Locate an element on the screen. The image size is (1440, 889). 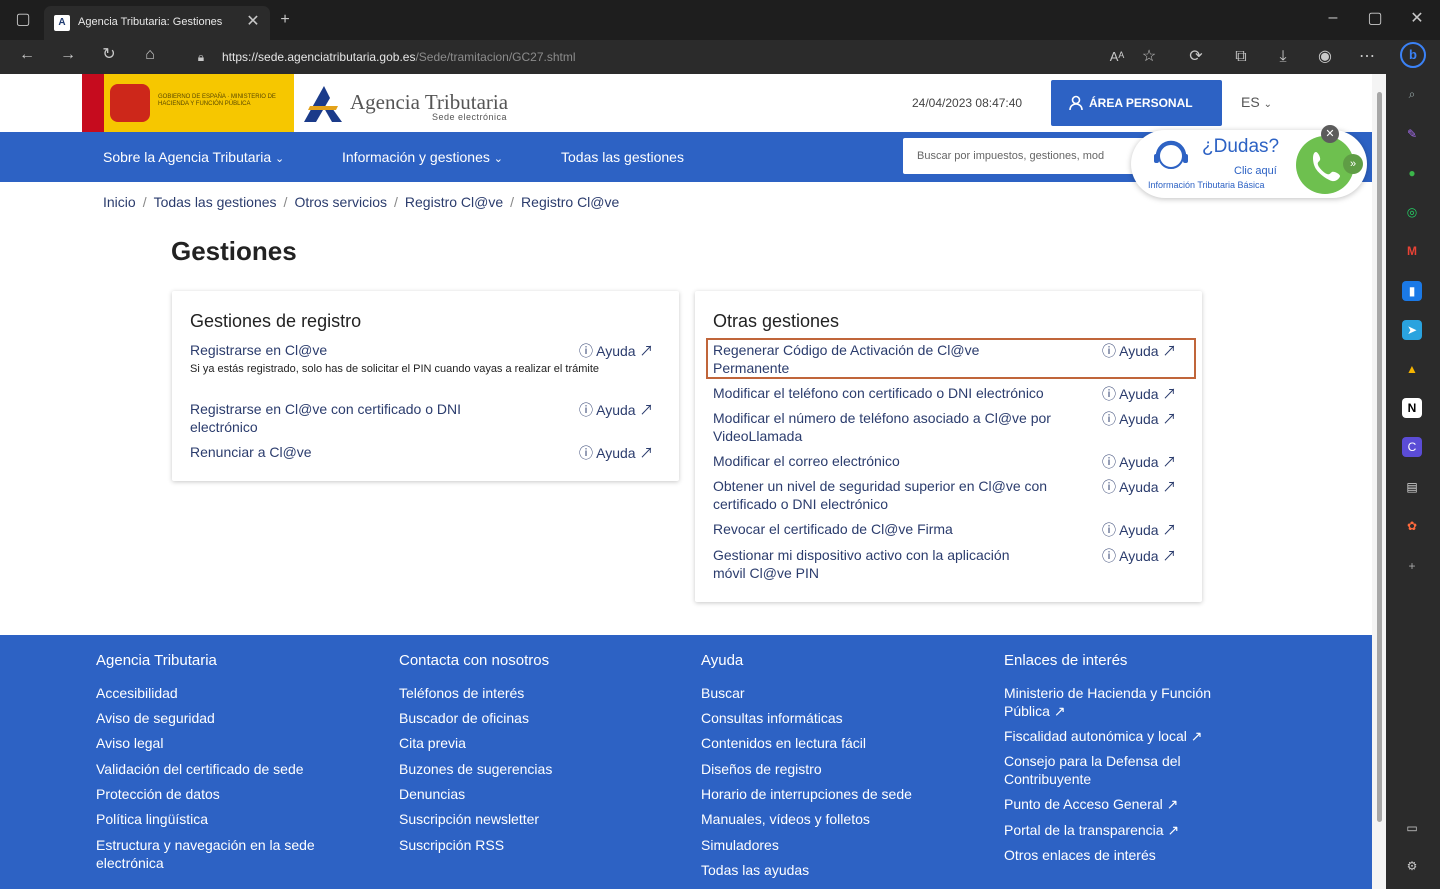
nav-sobre-agencia: Sobre la Agencia Tributaria ⌄ is located at coordinates (193, 157).